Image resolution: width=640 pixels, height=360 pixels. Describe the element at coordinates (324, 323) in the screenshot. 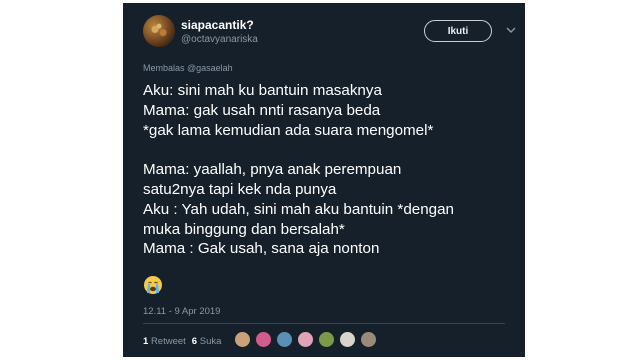

I see `divider` at that location.